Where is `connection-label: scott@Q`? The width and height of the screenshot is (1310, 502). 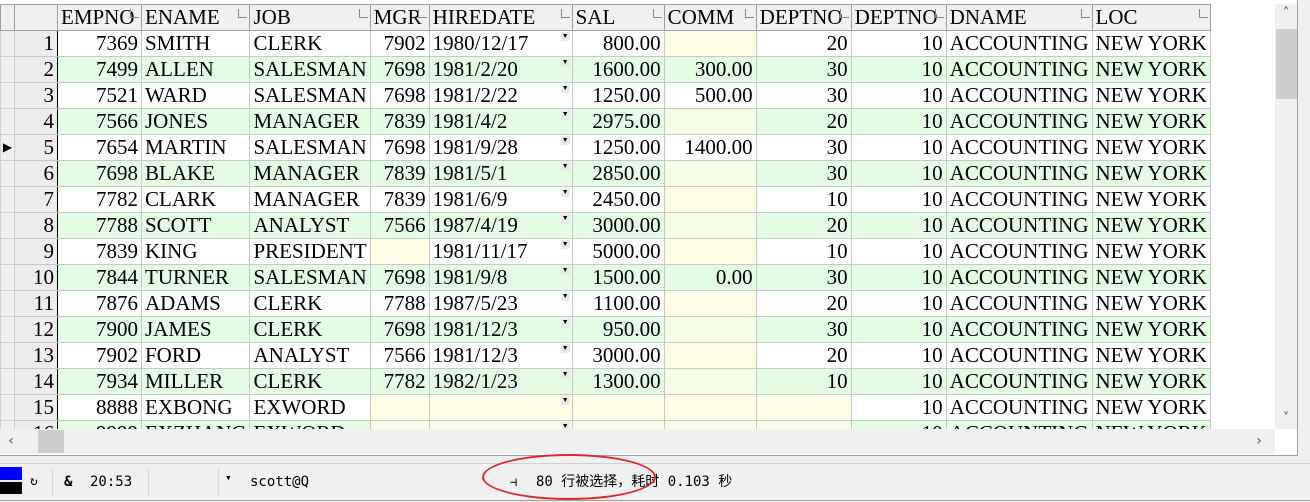
connection-label: scott@Q is located at coordinates (279, 482).